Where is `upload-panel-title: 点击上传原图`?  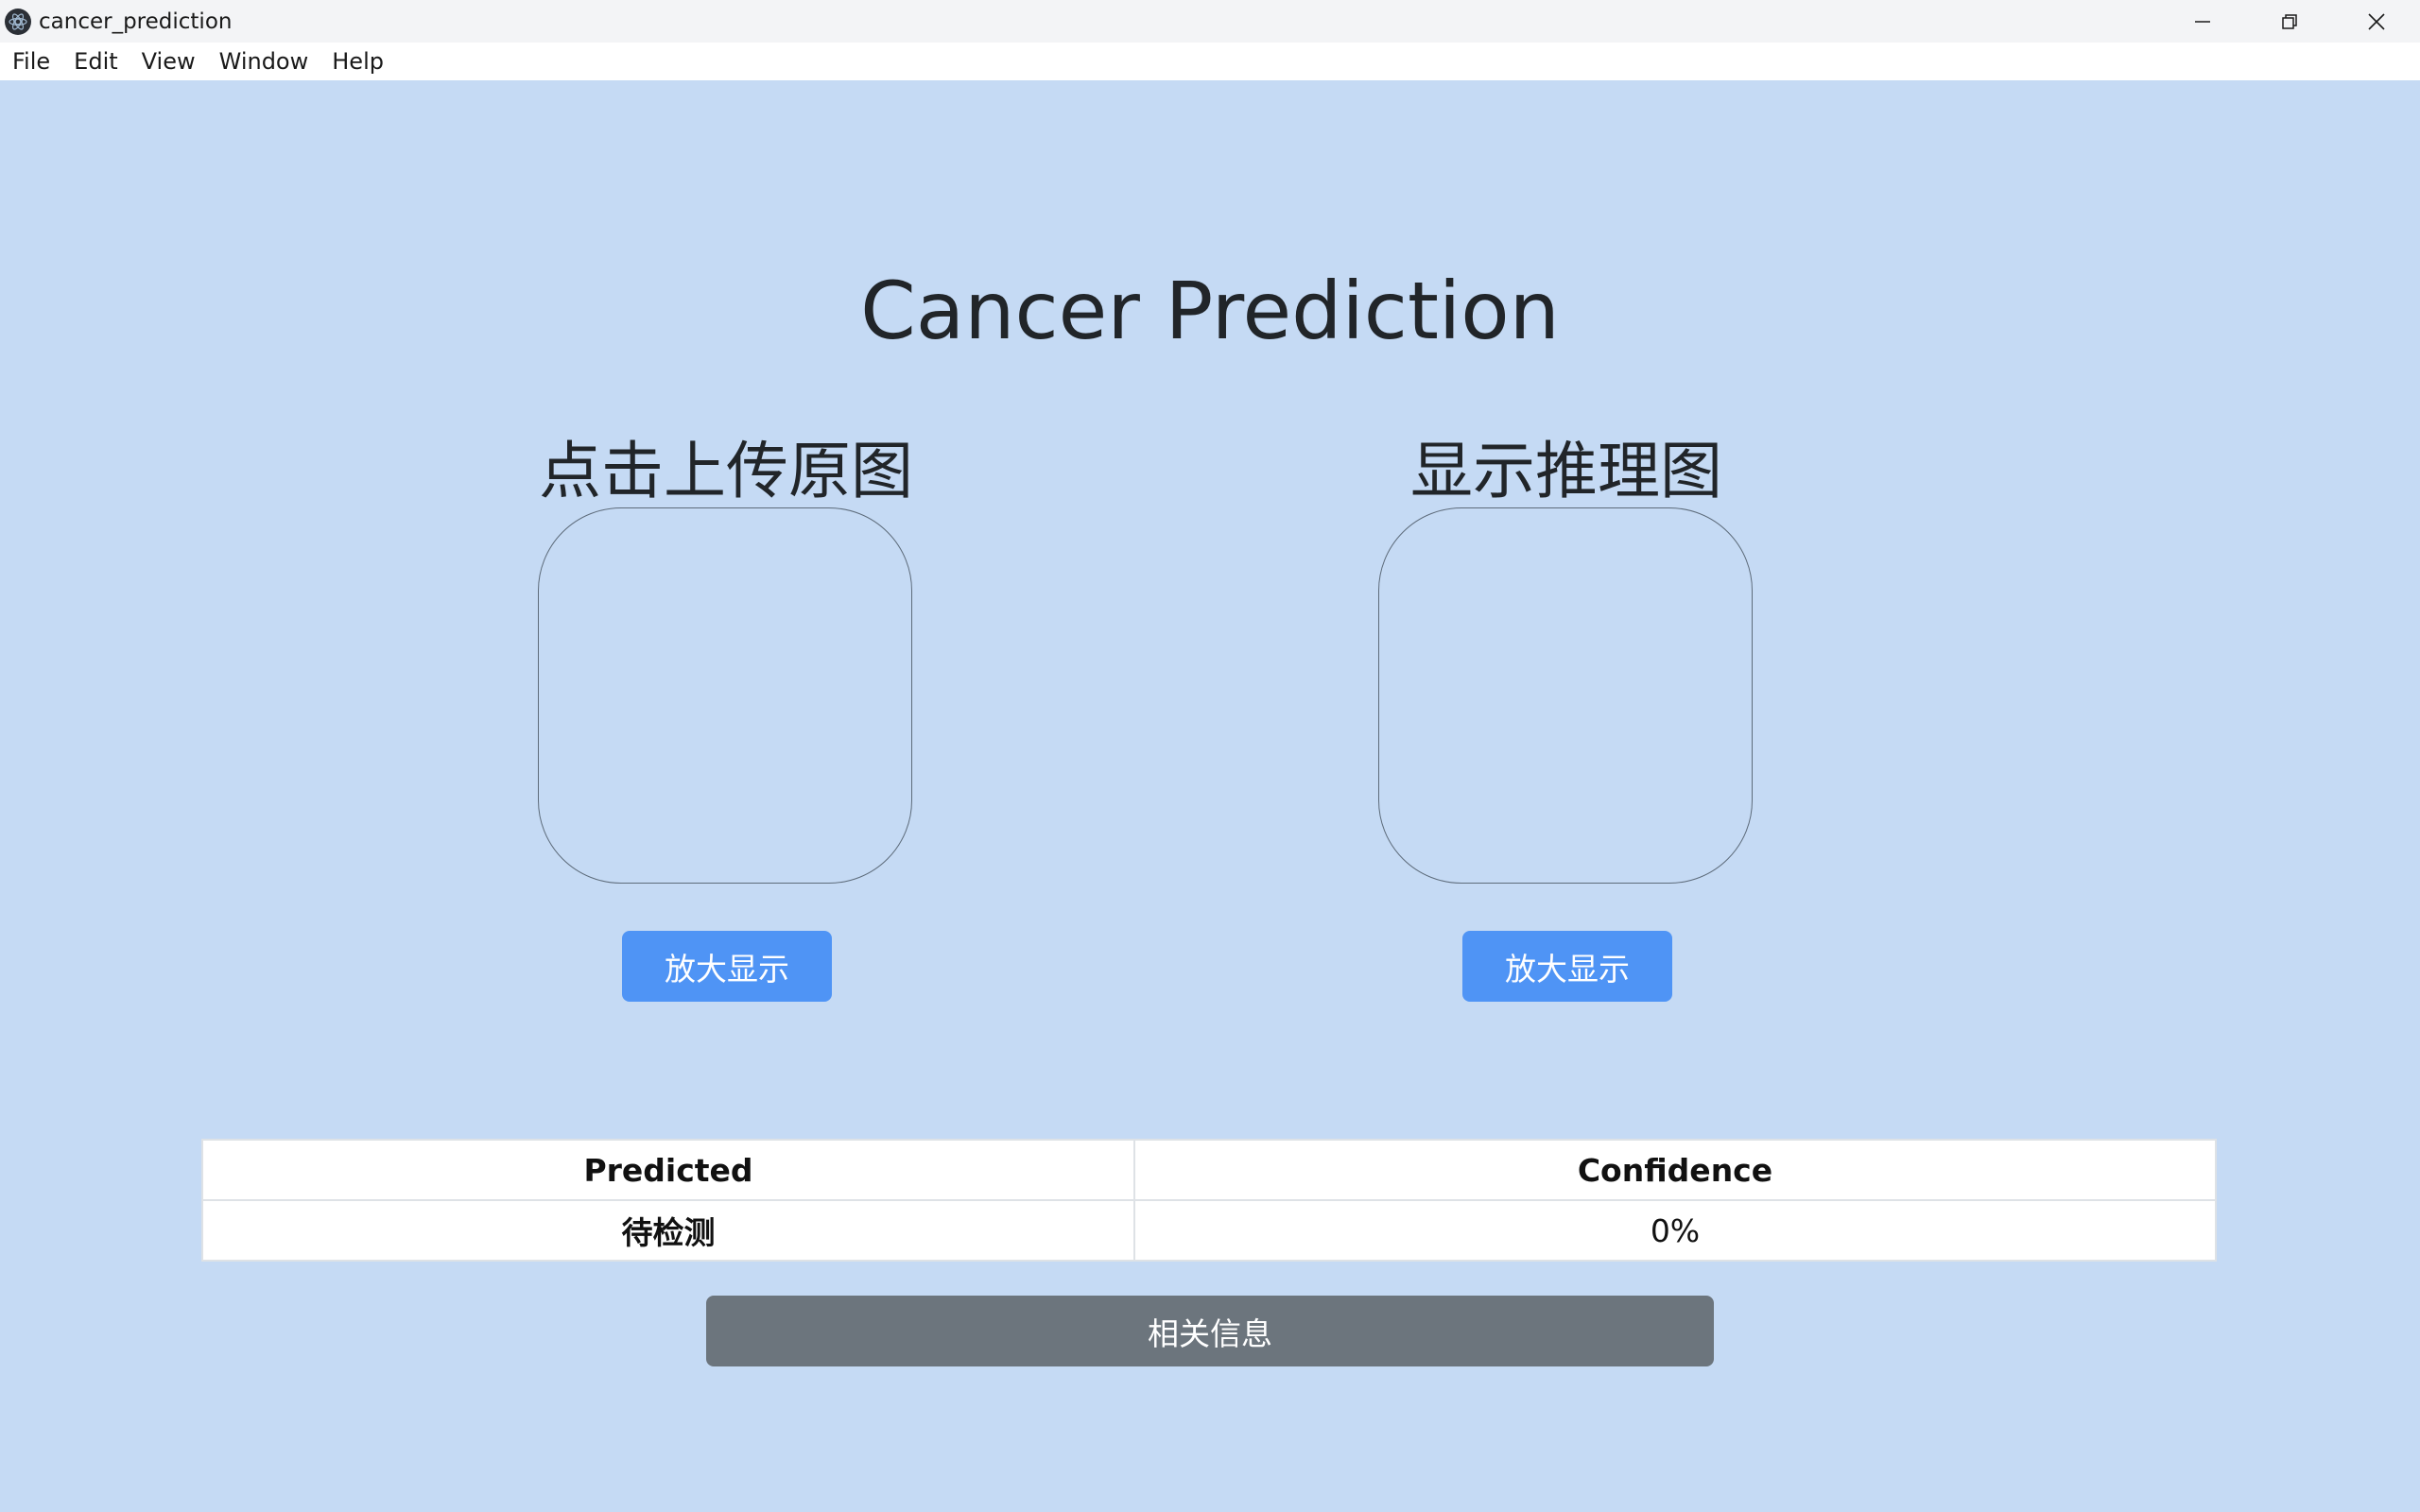
upload-panel-title: 点击上传原图 is located at coordinates (726, 471).